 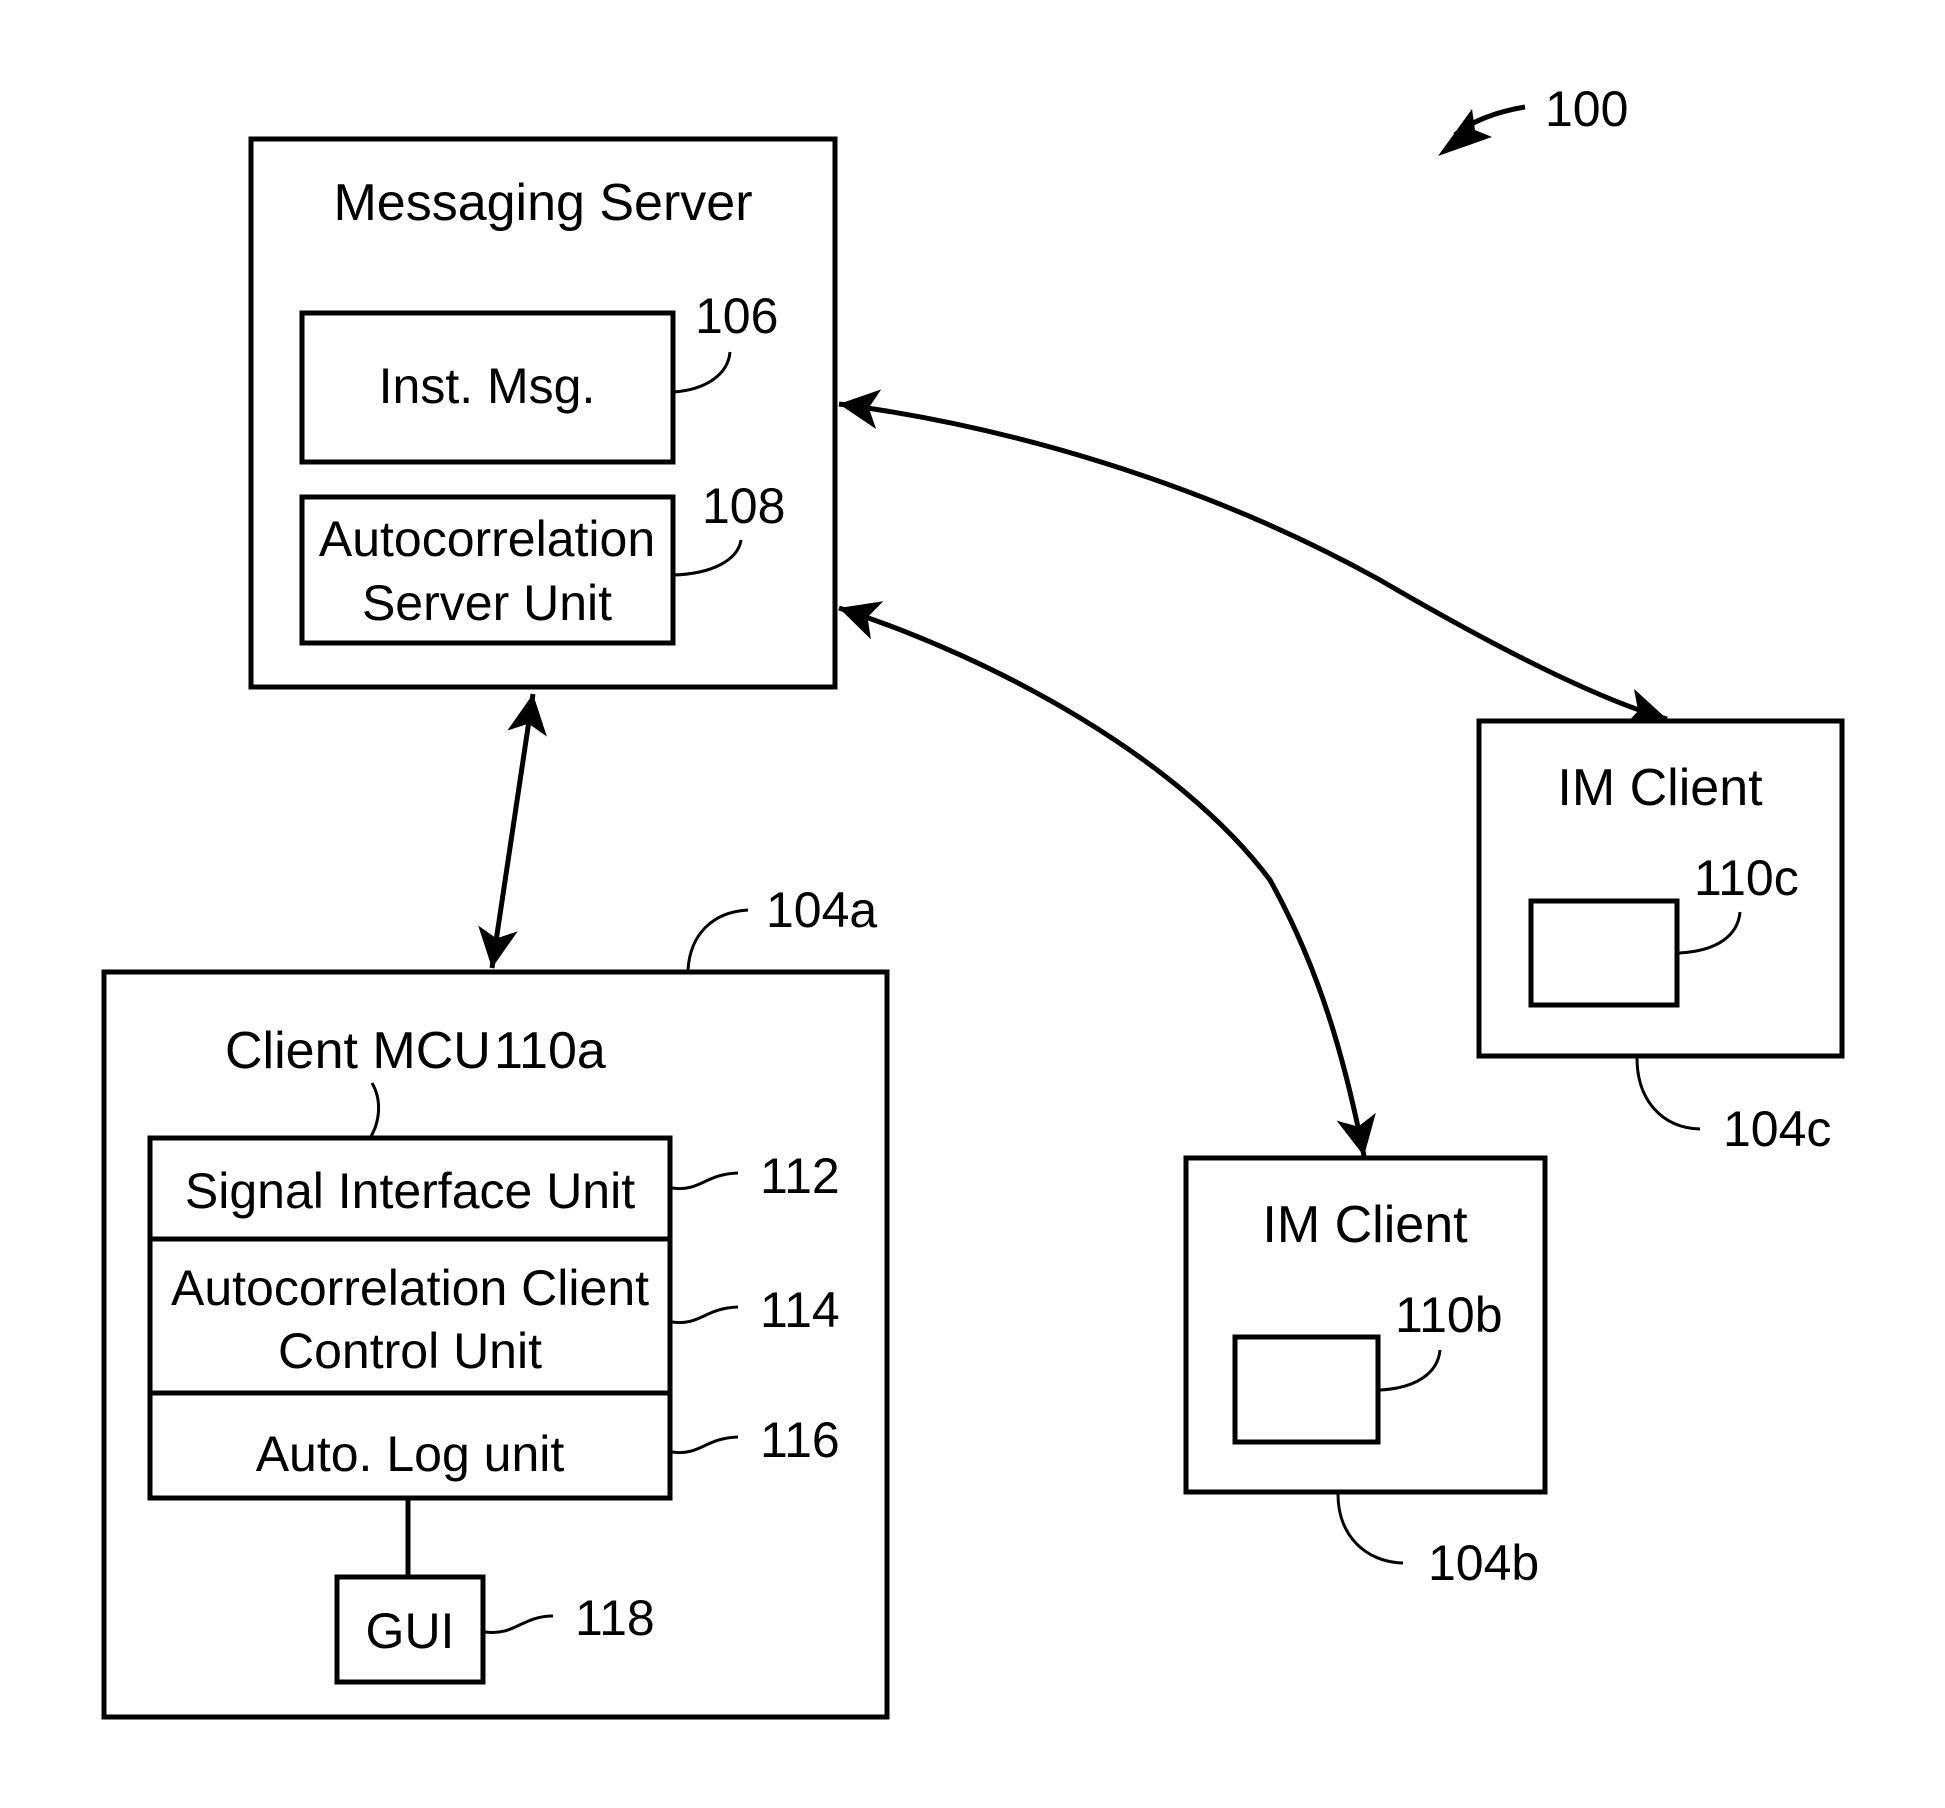 I want to click on autocorrelation-server-unit-line2: Server Unit, so click(x=487, y=603).